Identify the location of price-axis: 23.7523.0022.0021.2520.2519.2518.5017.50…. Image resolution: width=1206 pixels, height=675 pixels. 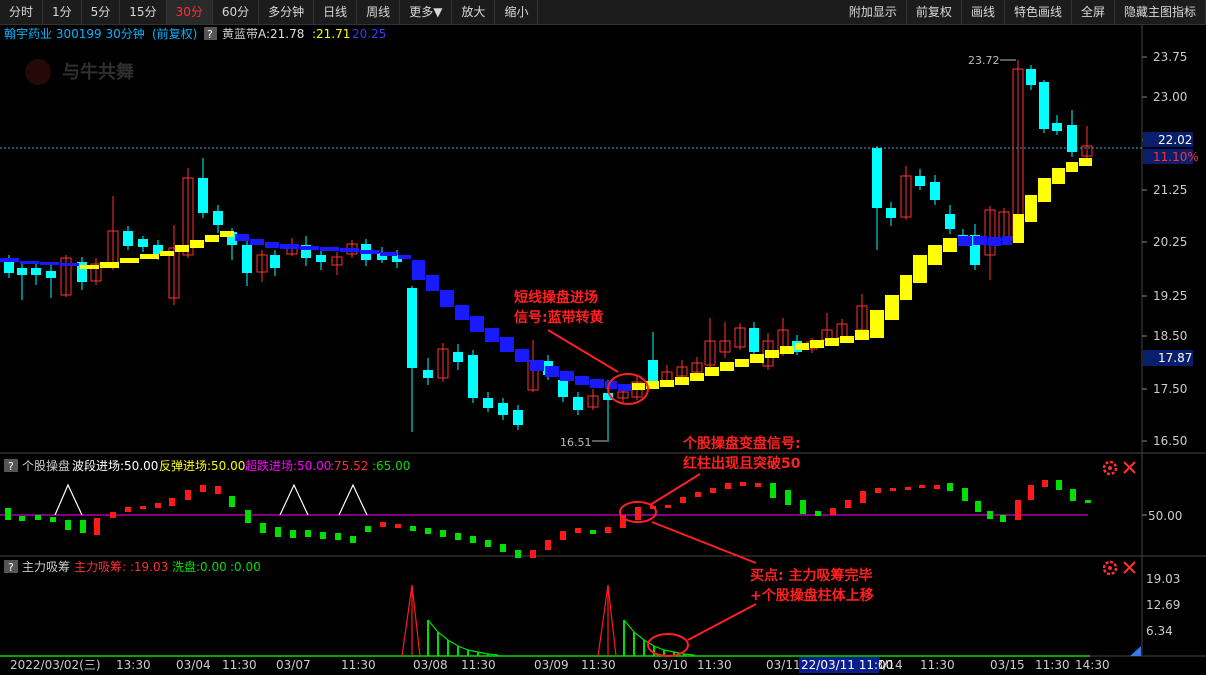
(1164, 249).